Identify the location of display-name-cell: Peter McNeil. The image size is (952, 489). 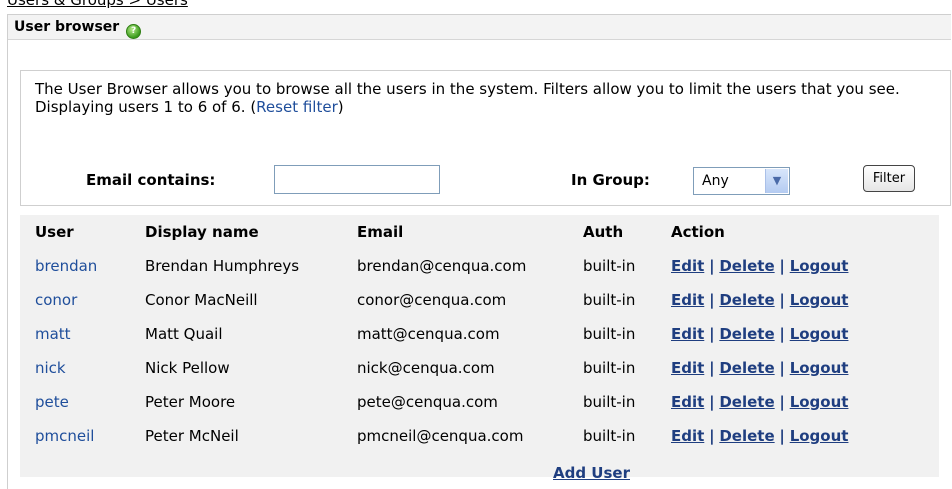
(192, 436).